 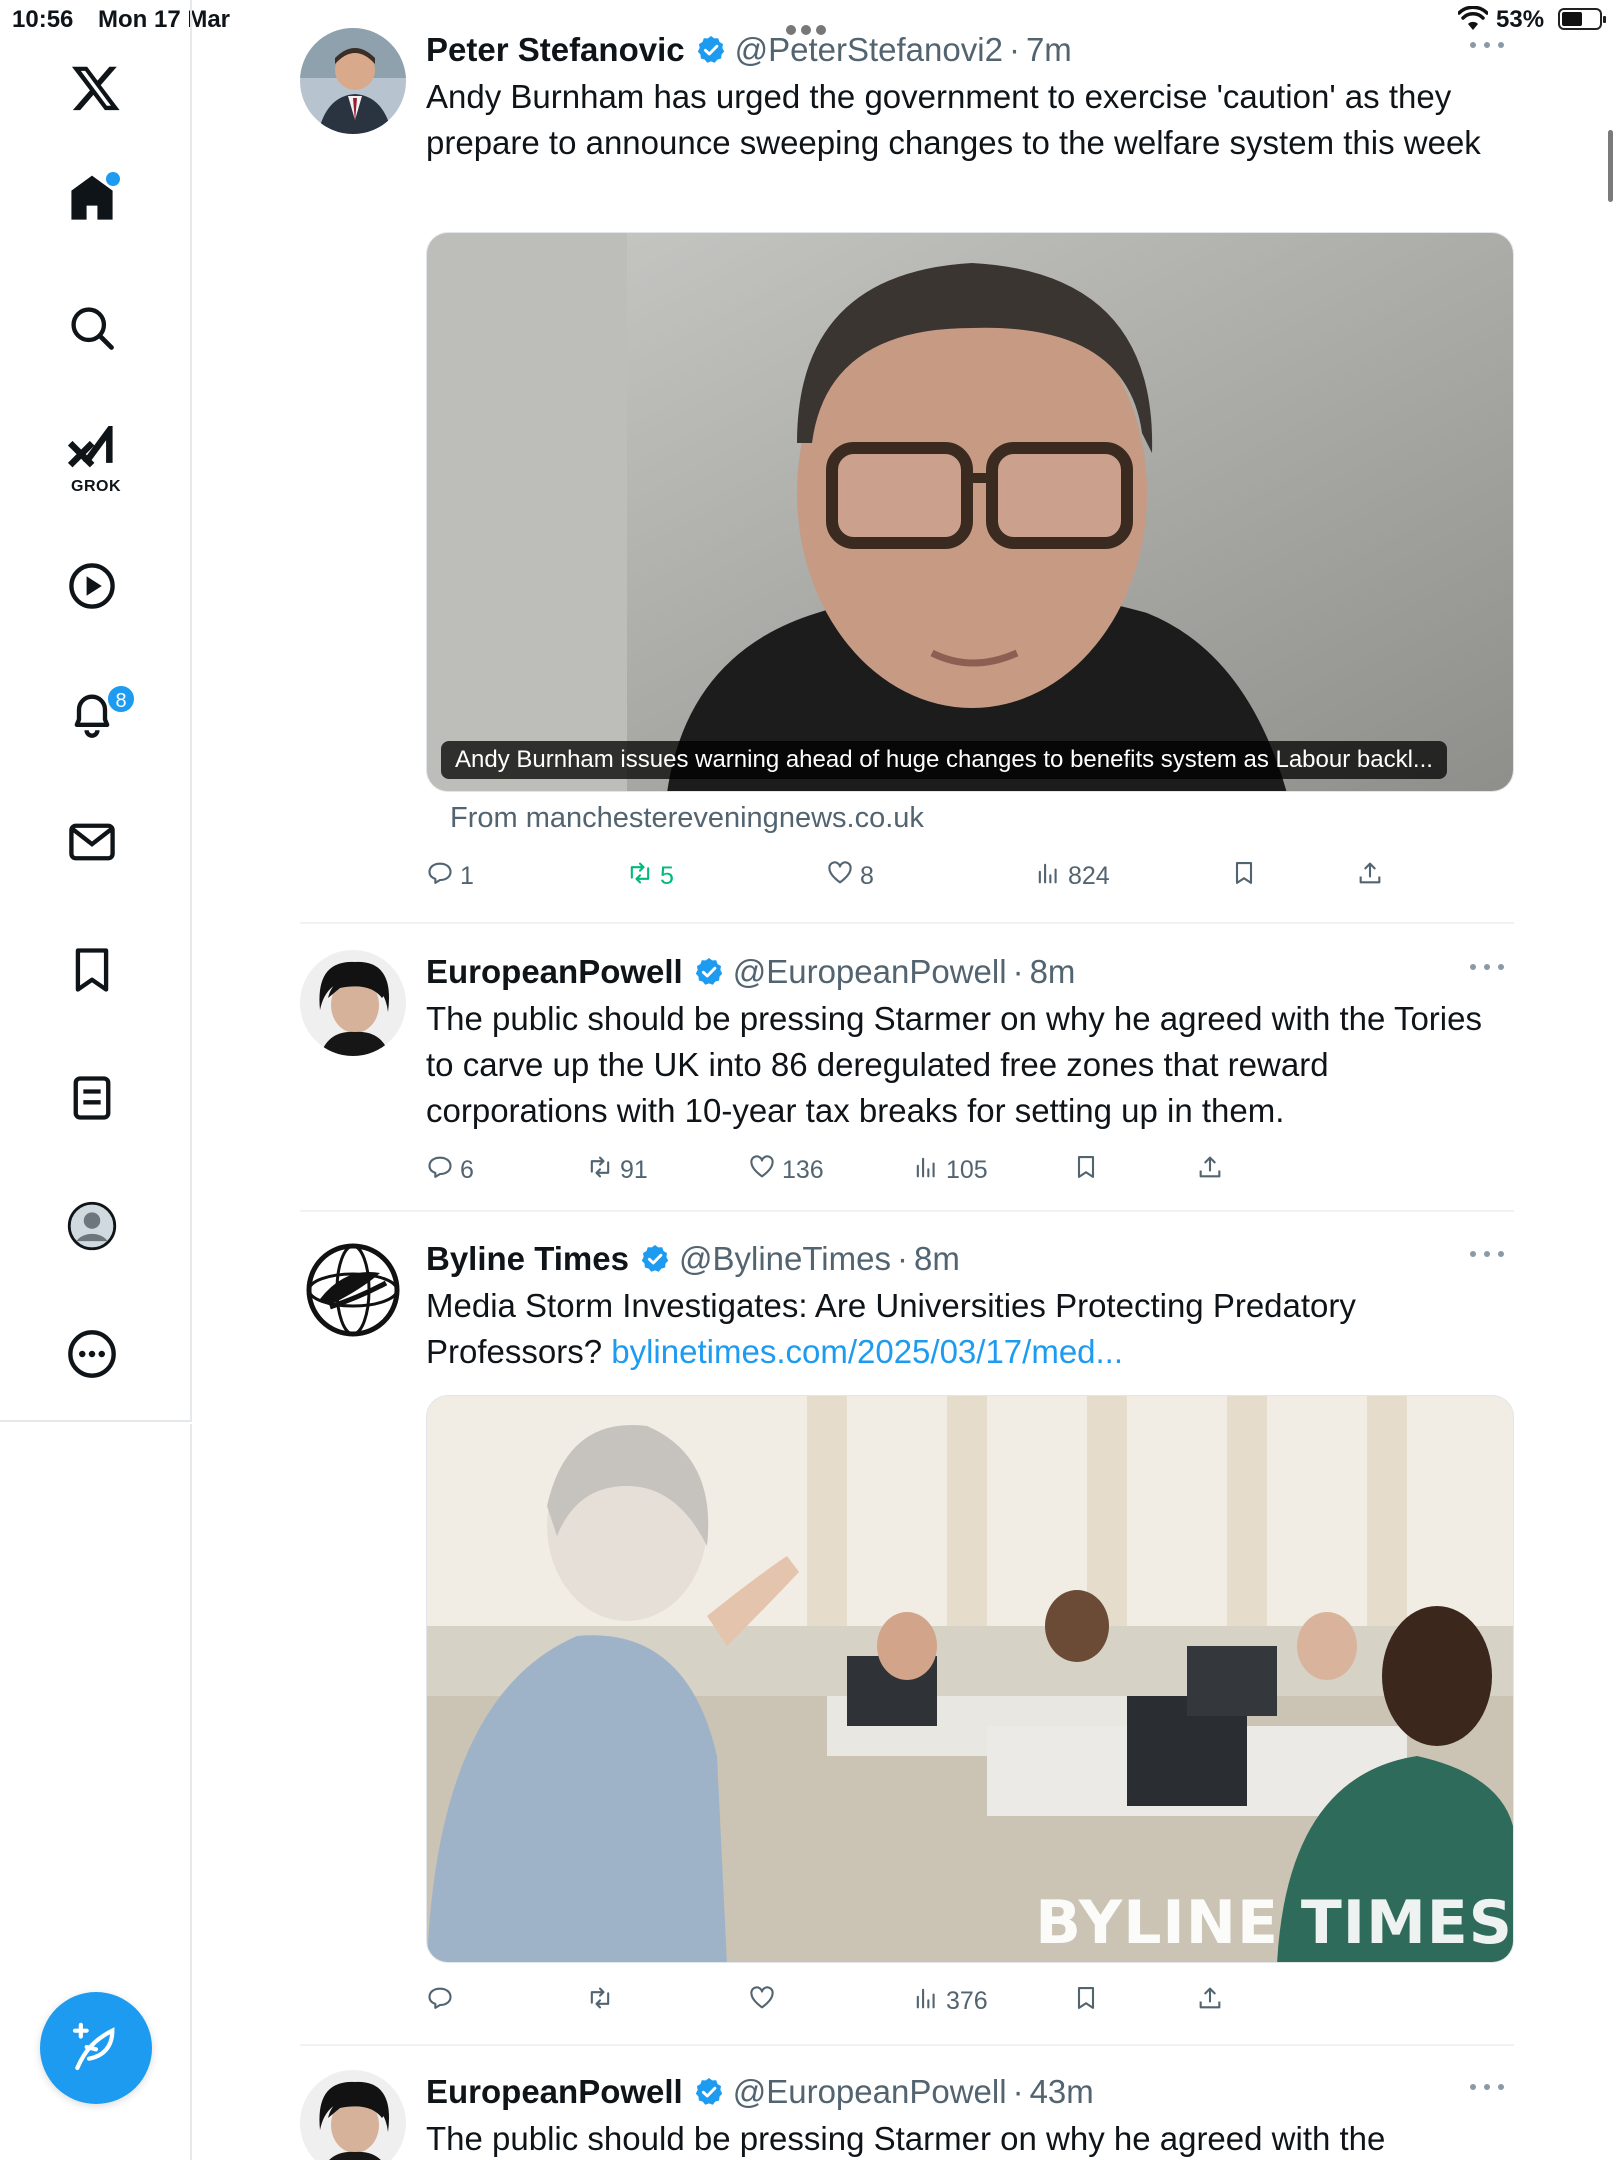 I want to click on views-button: 376, so click(x=950, y=2001).